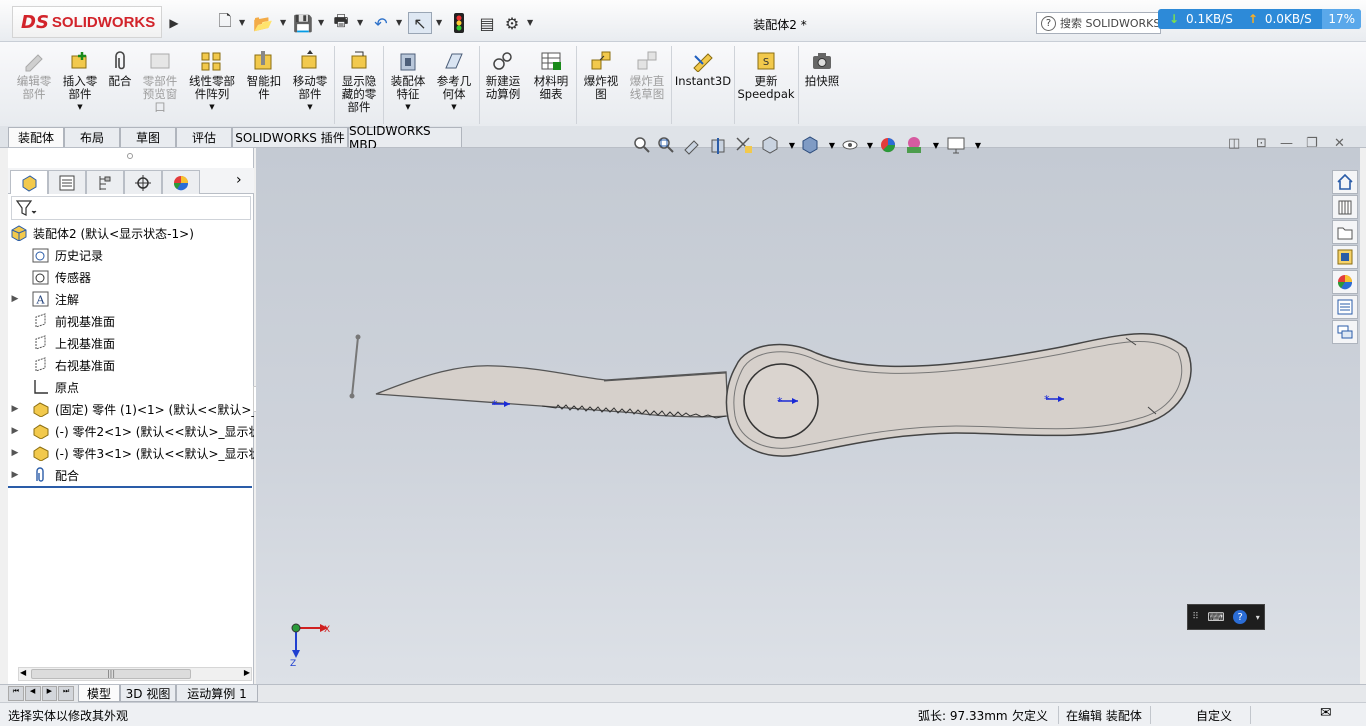 This screenshot has height=726, width=1366. I want to click on move-component-dropdown-icon: ▼, so click(309, 107).